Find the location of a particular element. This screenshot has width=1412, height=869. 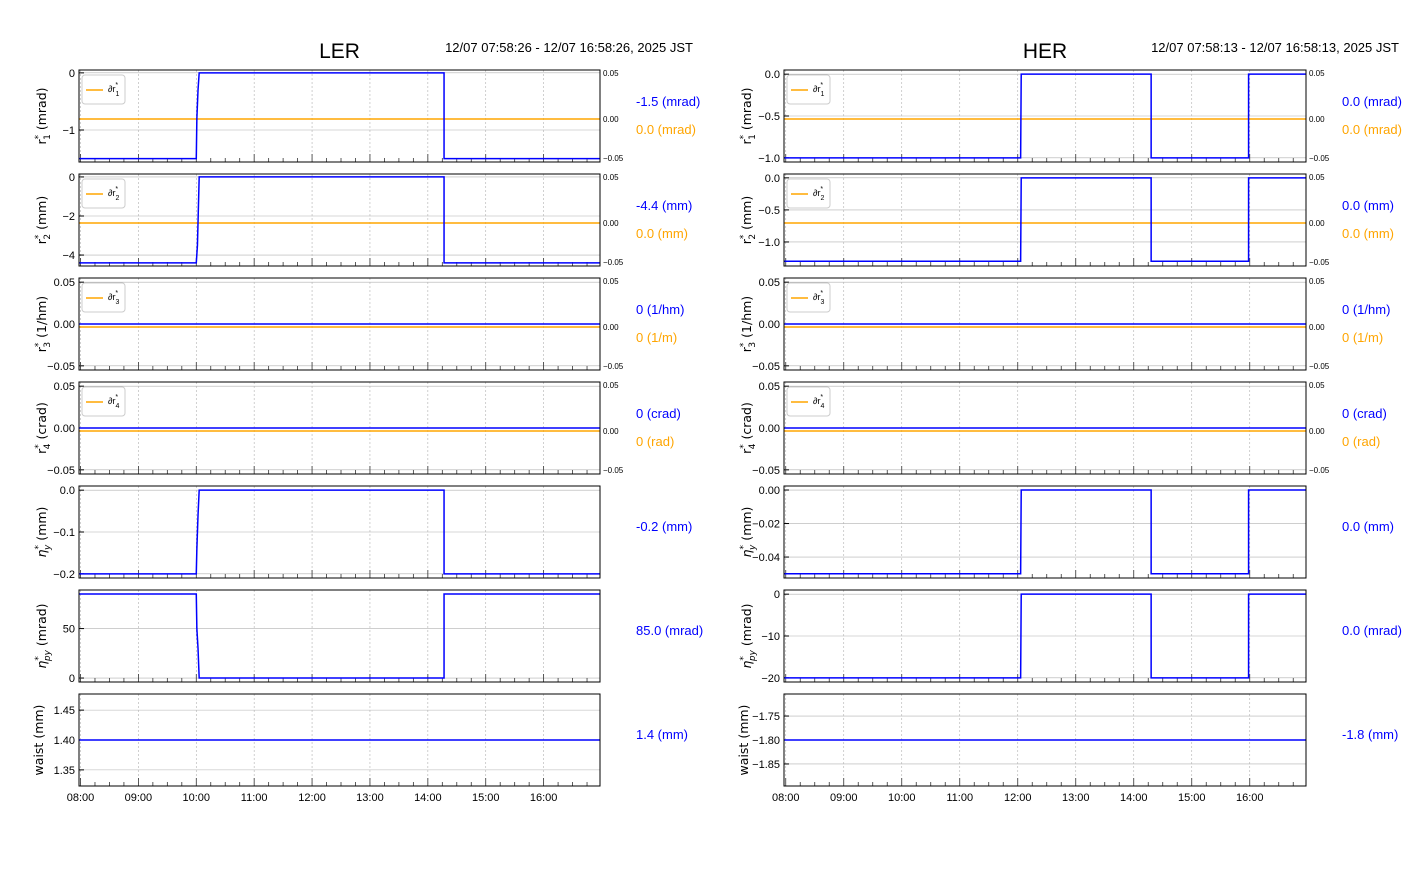

x-tick-label: 14:00 is located at coordinates (428, 798).